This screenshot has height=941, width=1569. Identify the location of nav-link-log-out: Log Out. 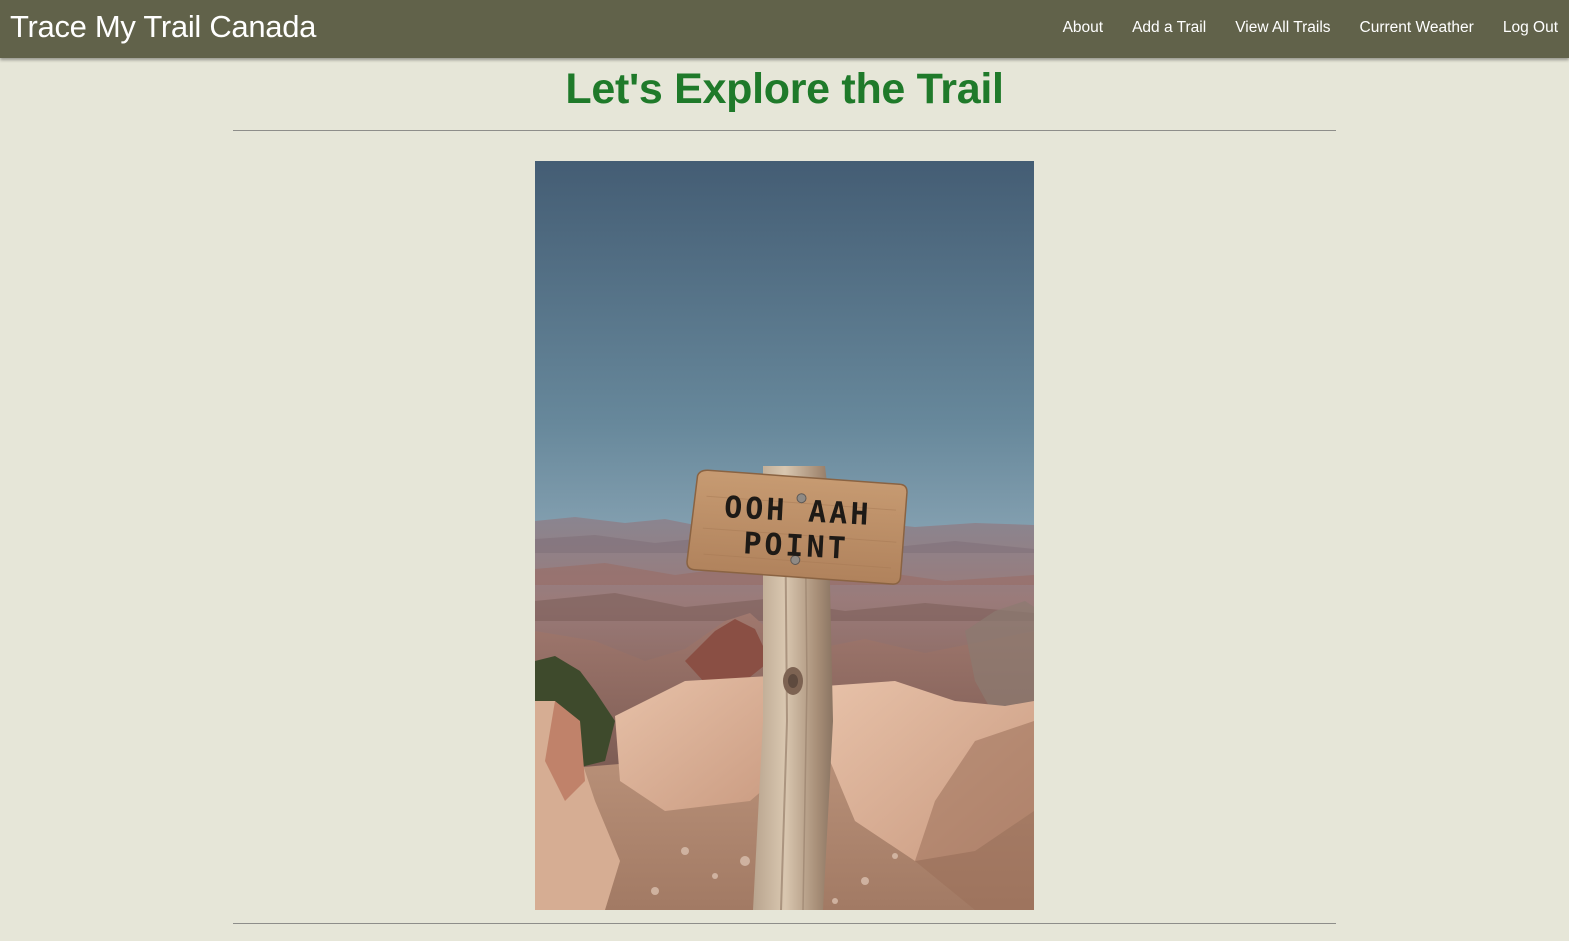
(1530, 28).